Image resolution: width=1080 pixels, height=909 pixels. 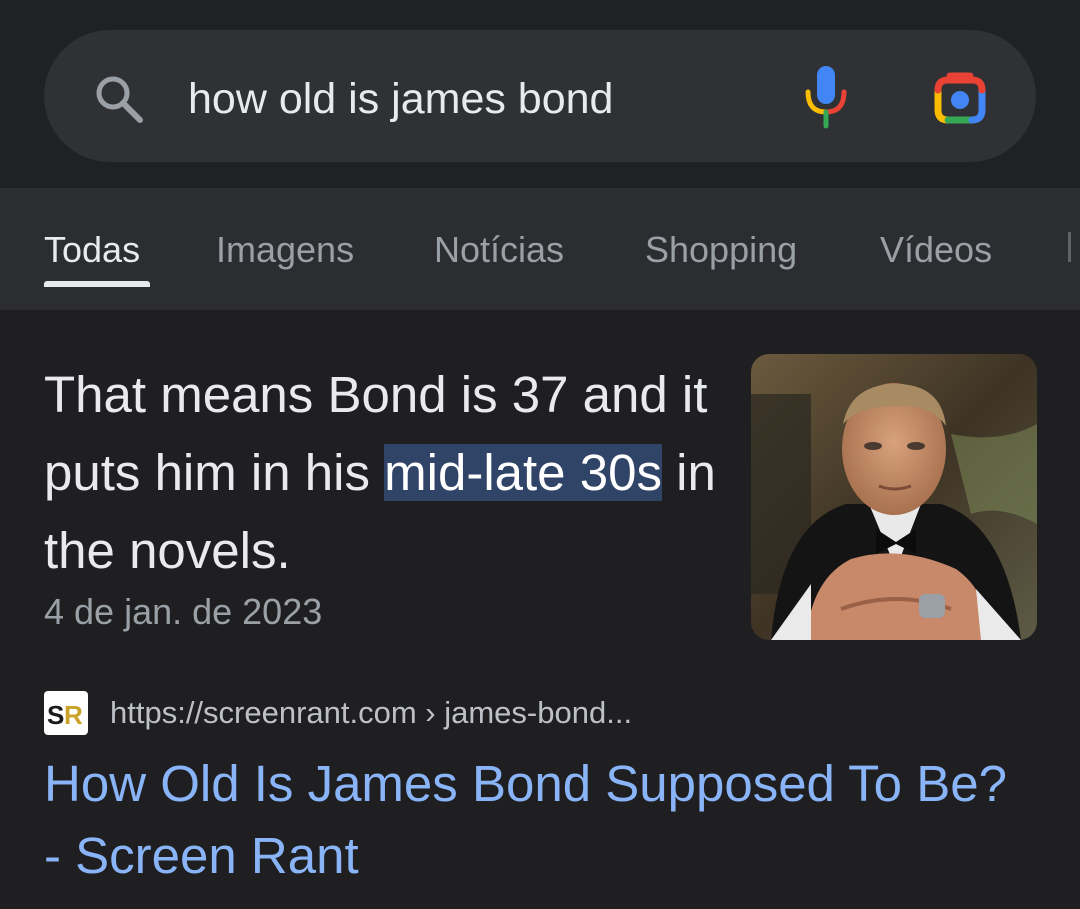 What do you see at coordinates (97, 284) in the screenshot?
I see `active-tab-indicator` at bounding box center [97, 284].